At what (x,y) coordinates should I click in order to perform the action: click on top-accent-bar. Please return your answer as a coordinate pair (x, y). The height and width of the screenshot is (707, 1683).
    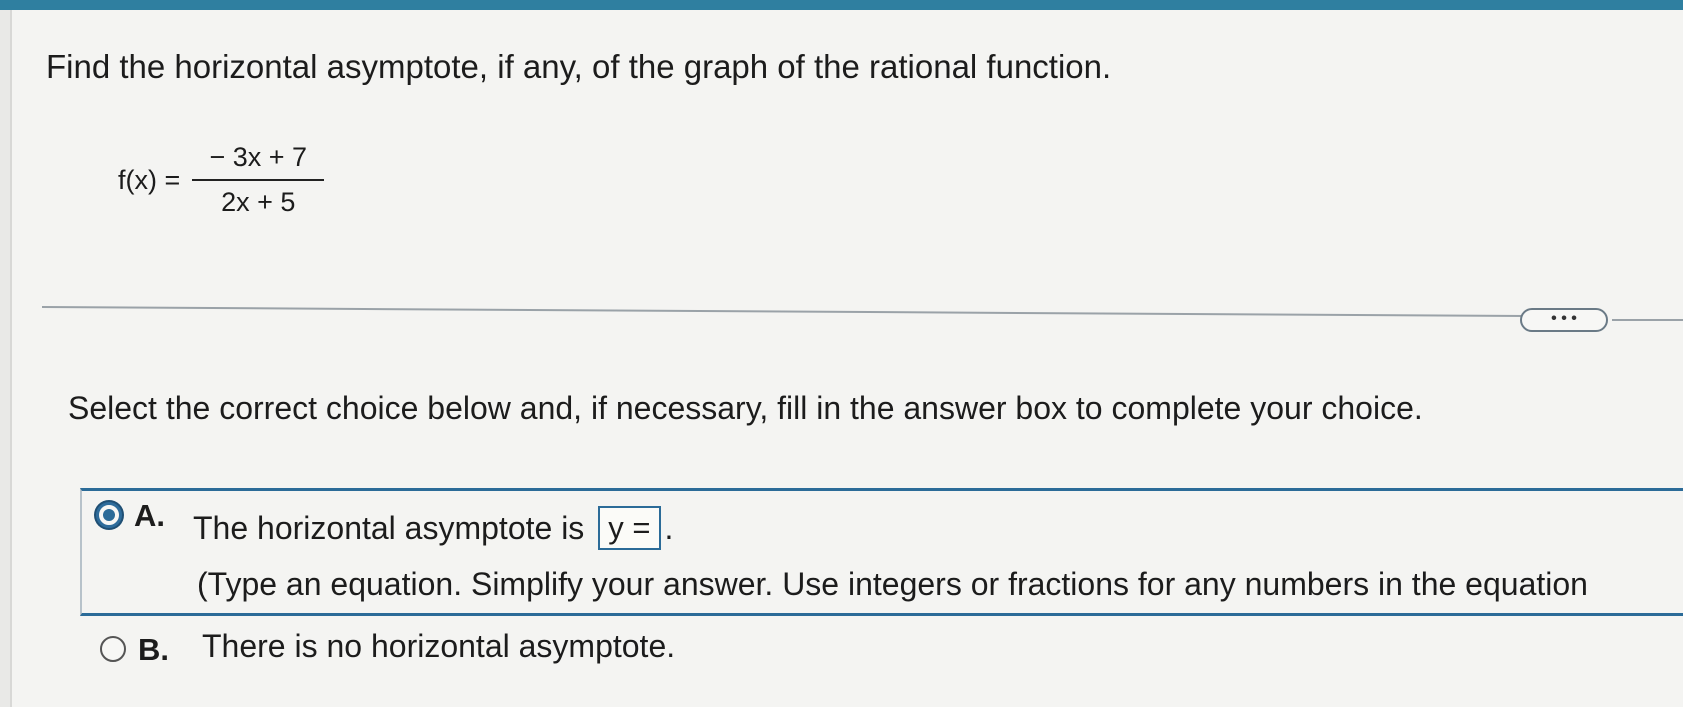
    Looking at the image, I should click on (841, 5).